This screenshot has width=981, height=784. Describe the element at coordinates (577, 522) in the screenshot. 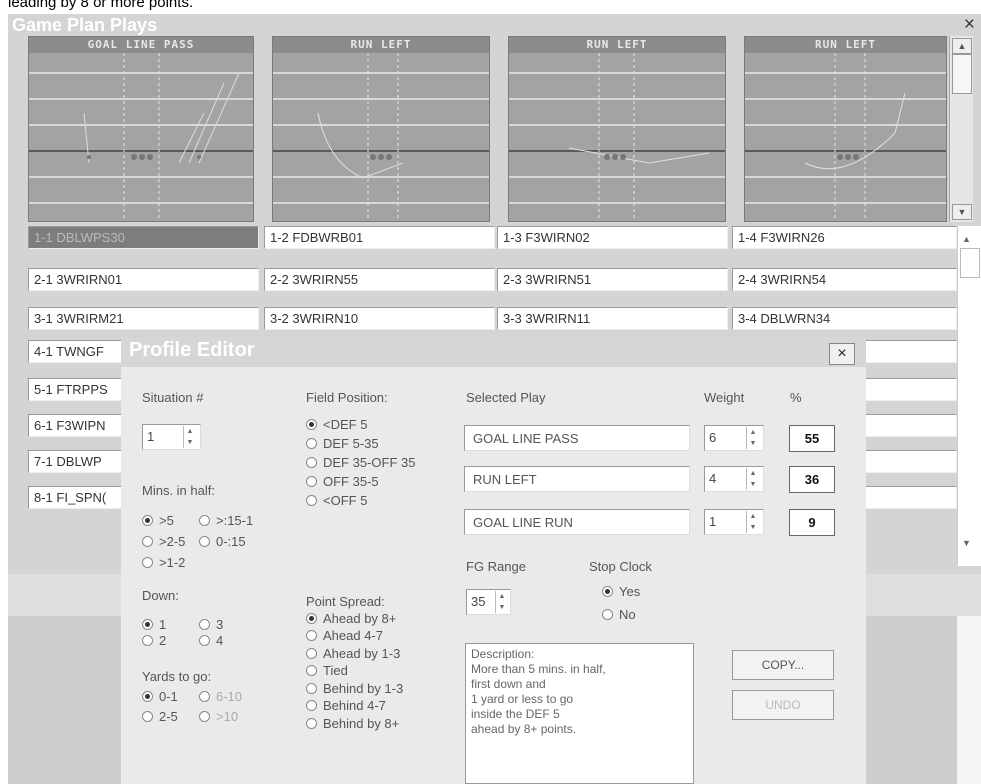

I see `selected-play-3: GOAL LINE RUN` at that location.